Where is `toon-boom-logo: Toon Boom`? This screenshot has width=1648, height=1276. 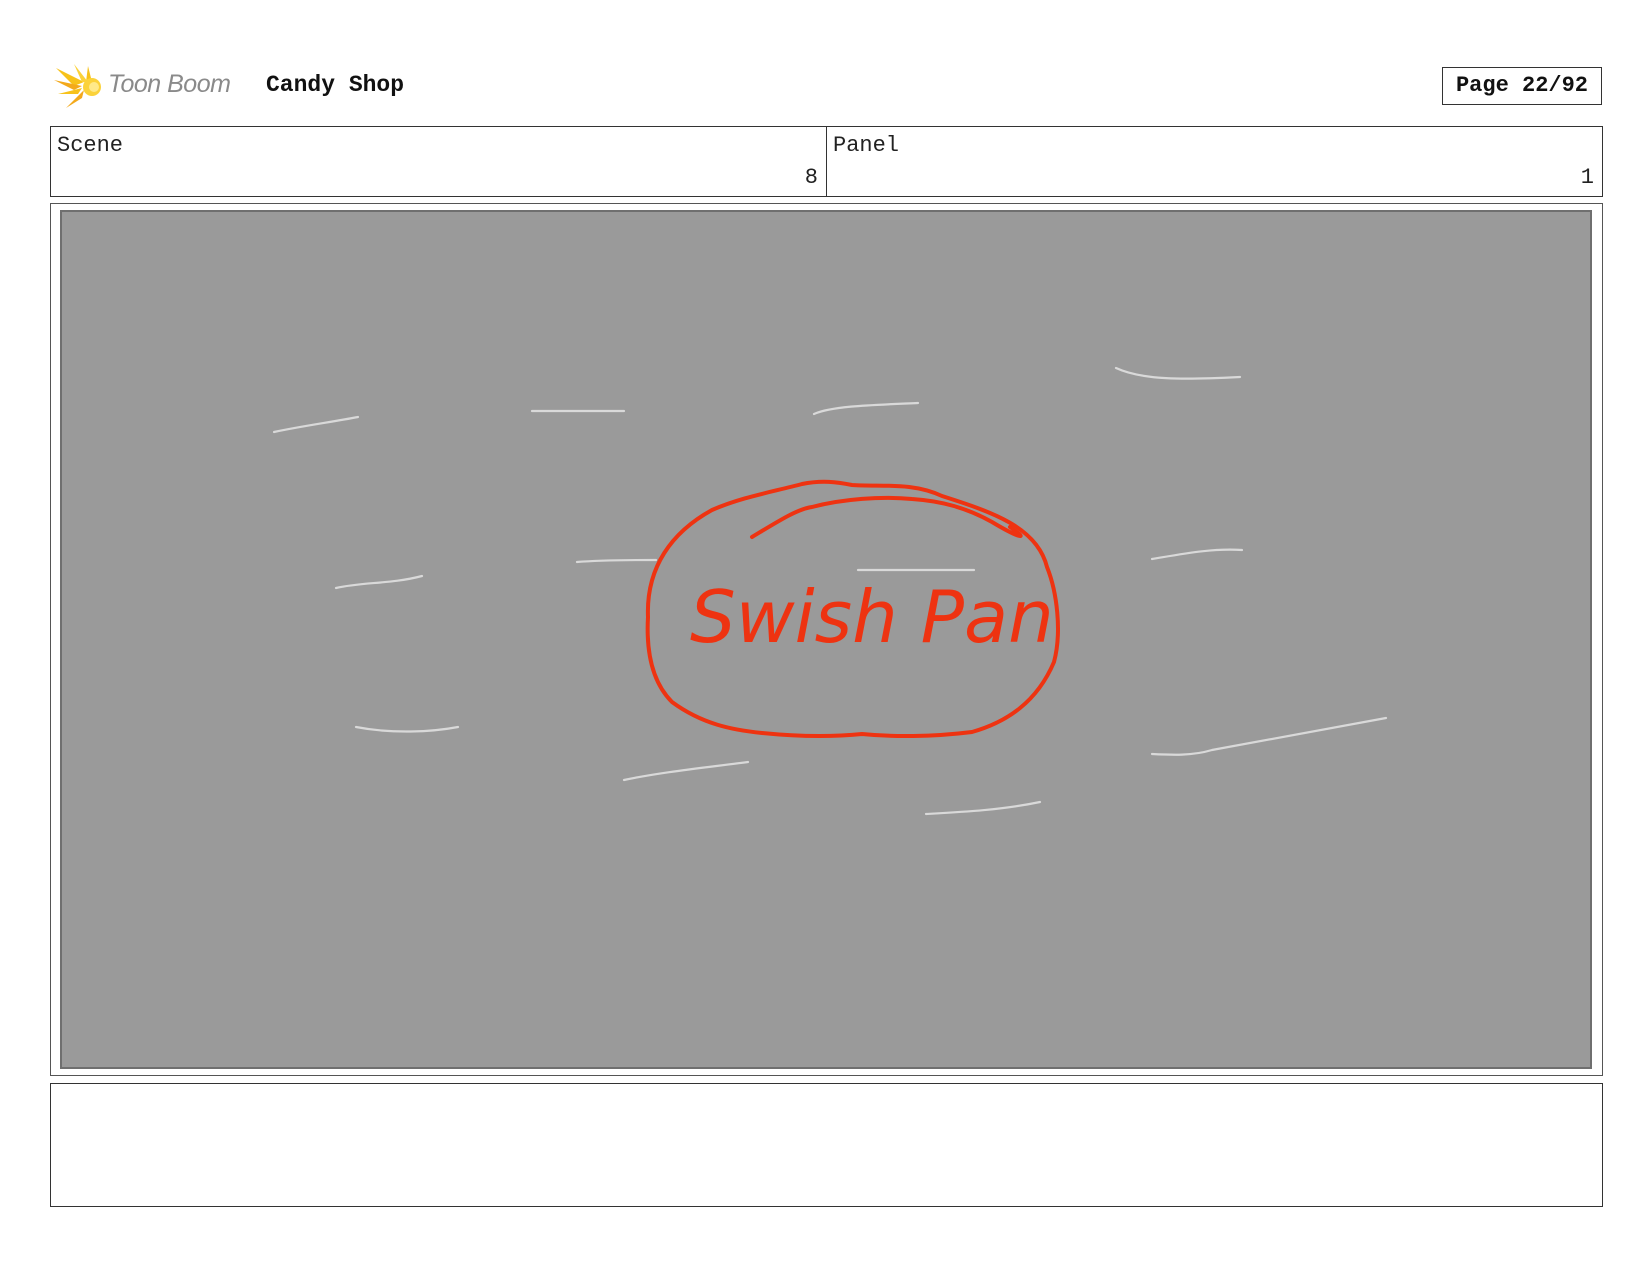
toon-boom-logo: Toon Boom is located at coordinates (152, 86).